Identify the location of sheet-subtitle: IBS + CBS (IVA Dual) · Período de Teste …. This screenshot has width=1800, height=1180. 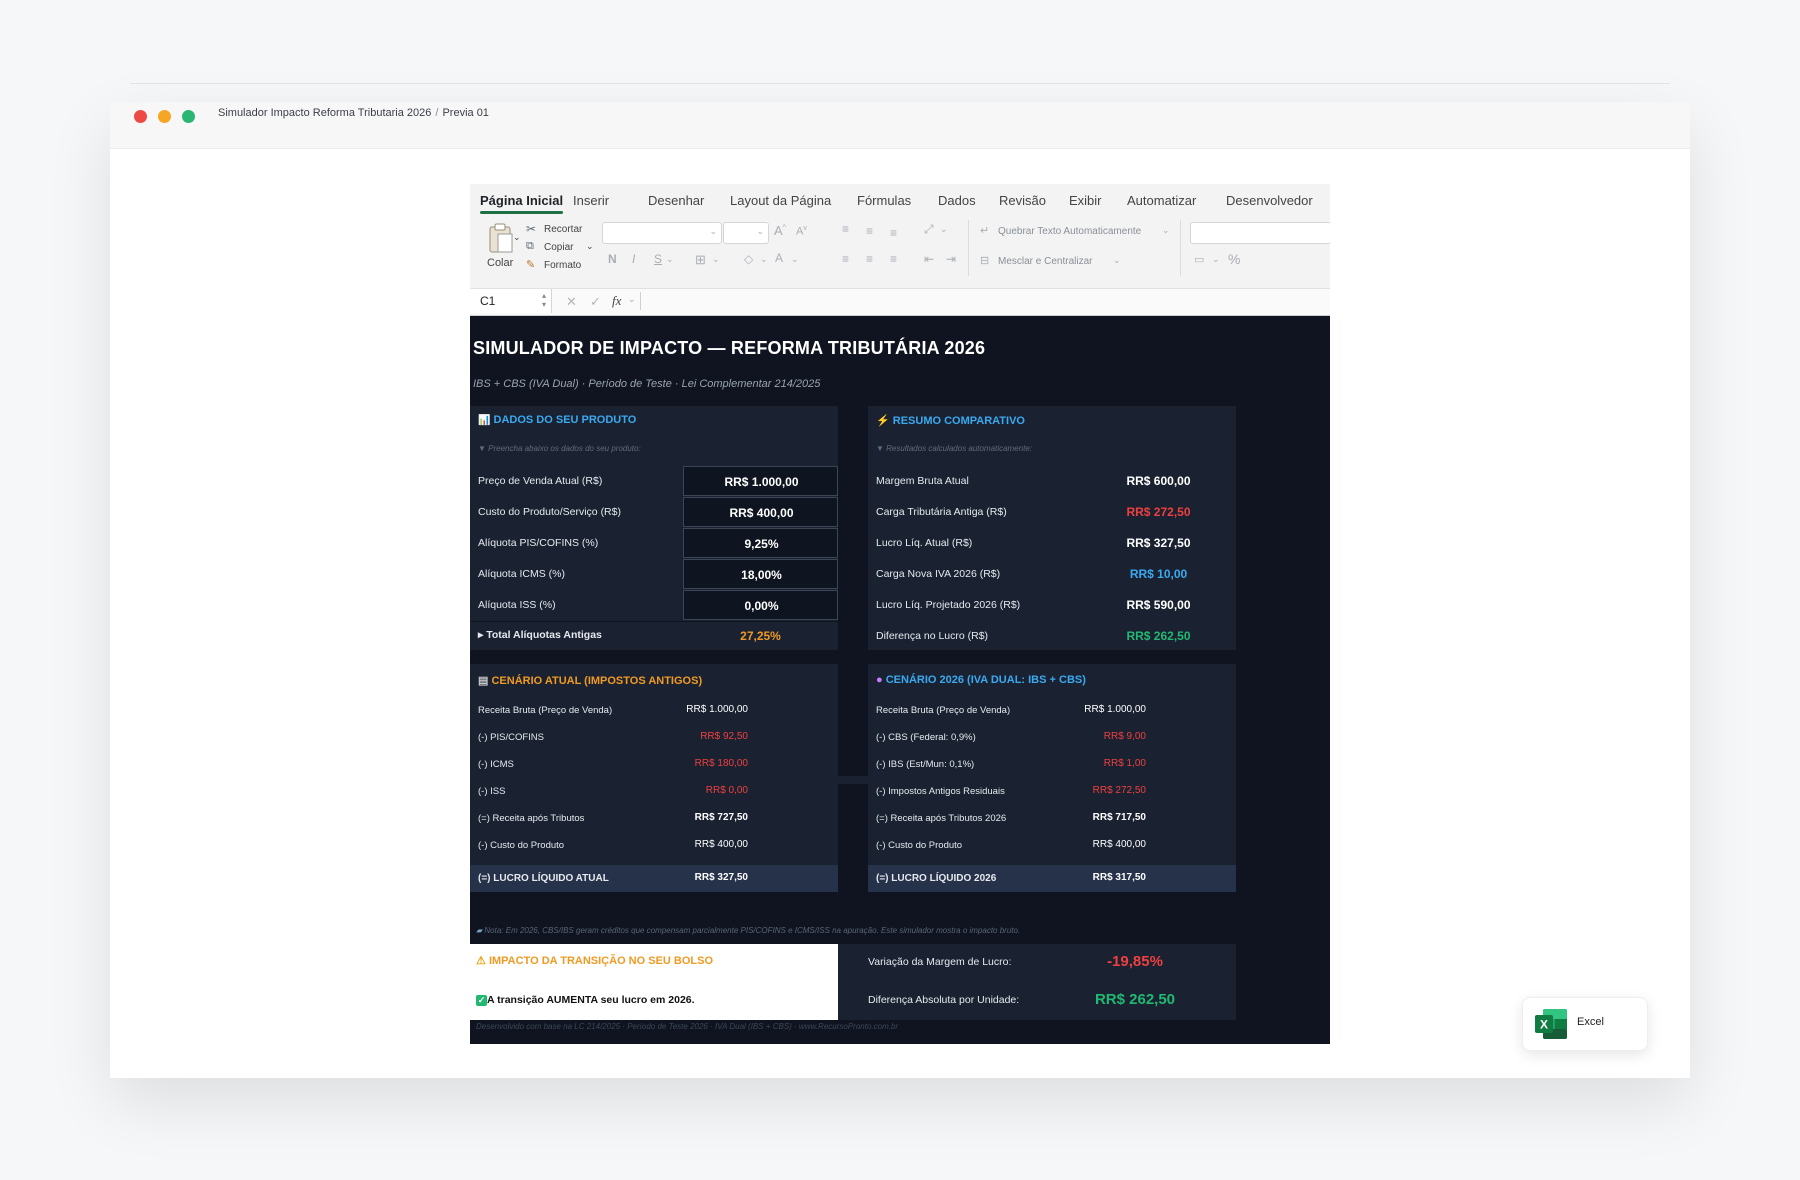
(647, 384).